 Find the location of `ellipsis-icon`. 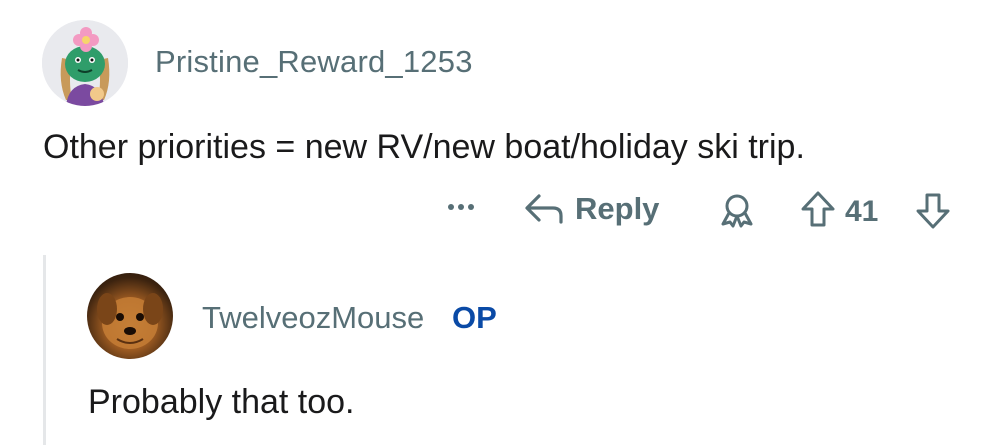

ellipsis-icon is located at coordinates (451, 207).